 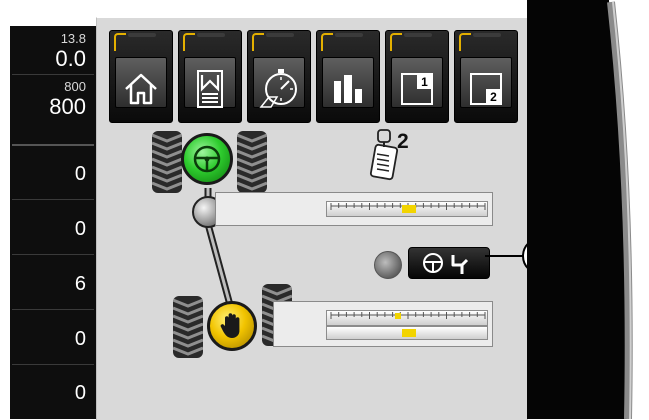 I want to click on front-axle-slider-track, so click(x=407, y=209).